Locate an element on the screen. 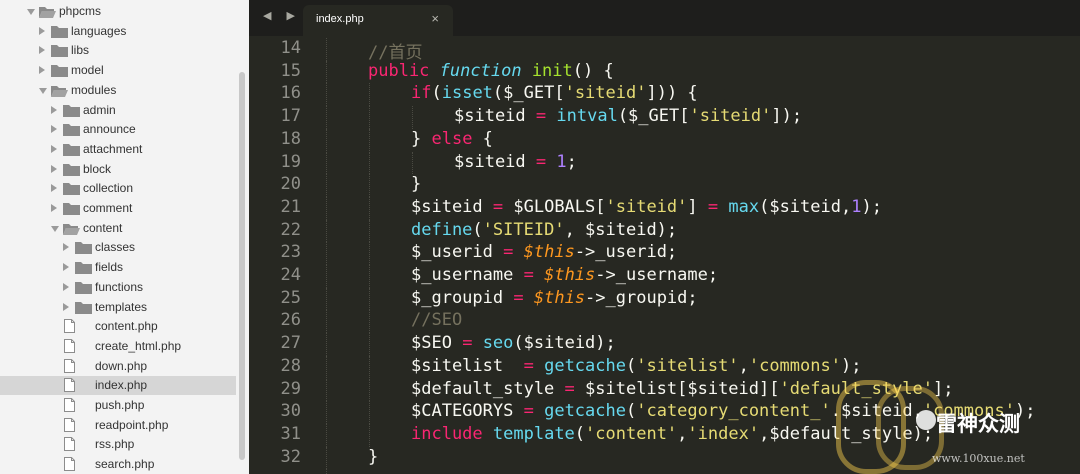 The image size is (1080, 474). line-number: 29 is located at coordinates (290, 388).